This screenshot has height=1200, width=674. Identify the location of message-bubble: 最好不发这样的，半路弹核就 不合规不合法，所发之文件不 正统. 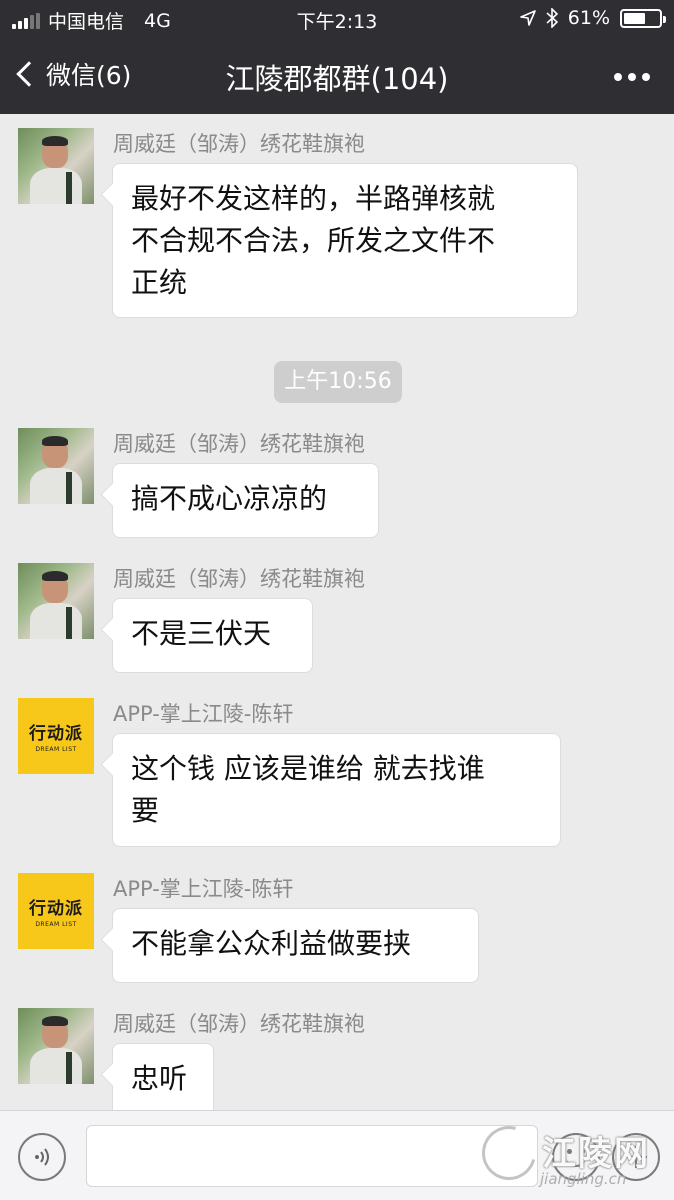
(345, 240).